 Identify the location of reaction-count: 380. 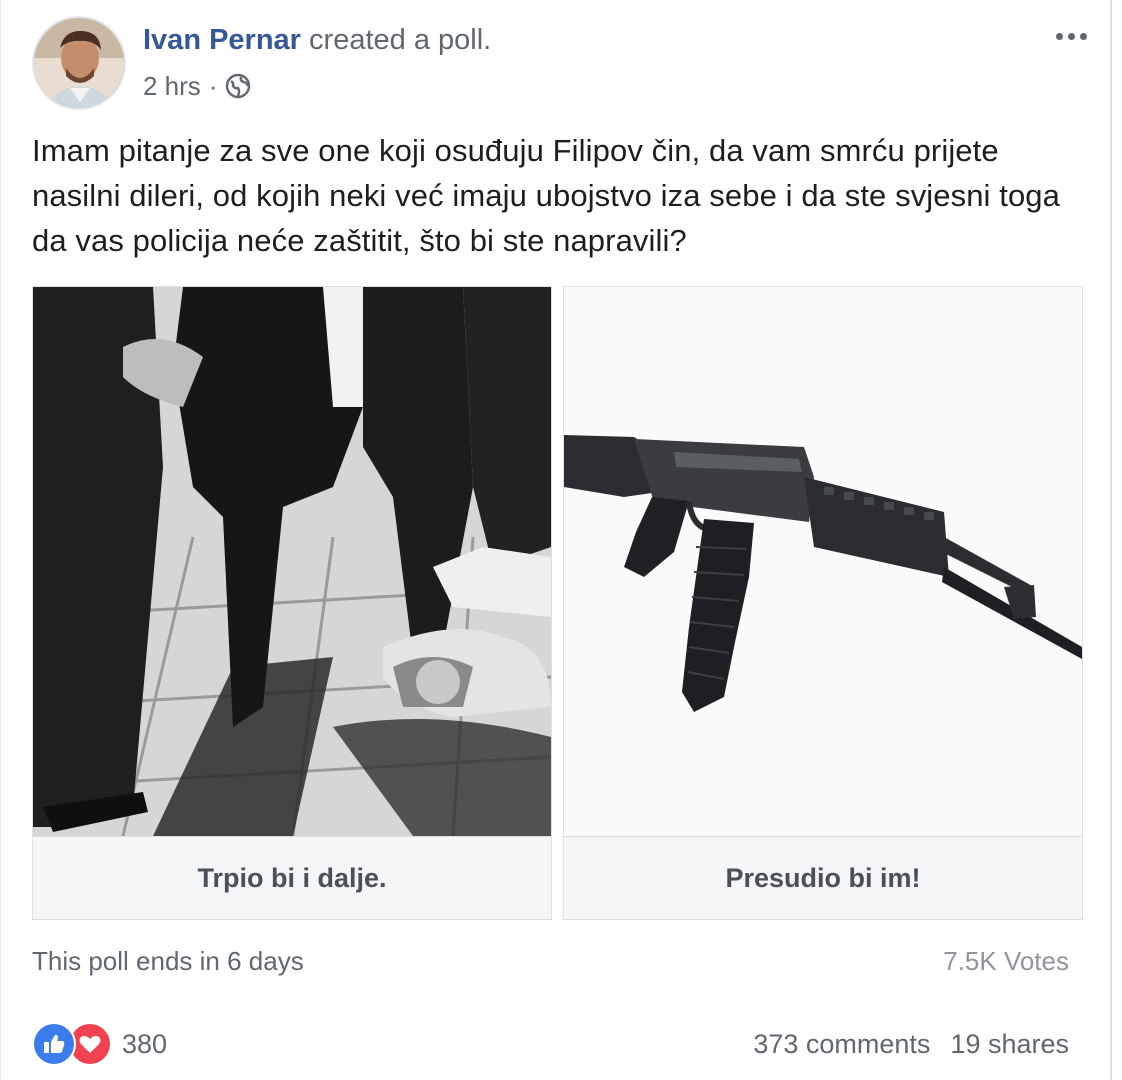
(145, 1043).